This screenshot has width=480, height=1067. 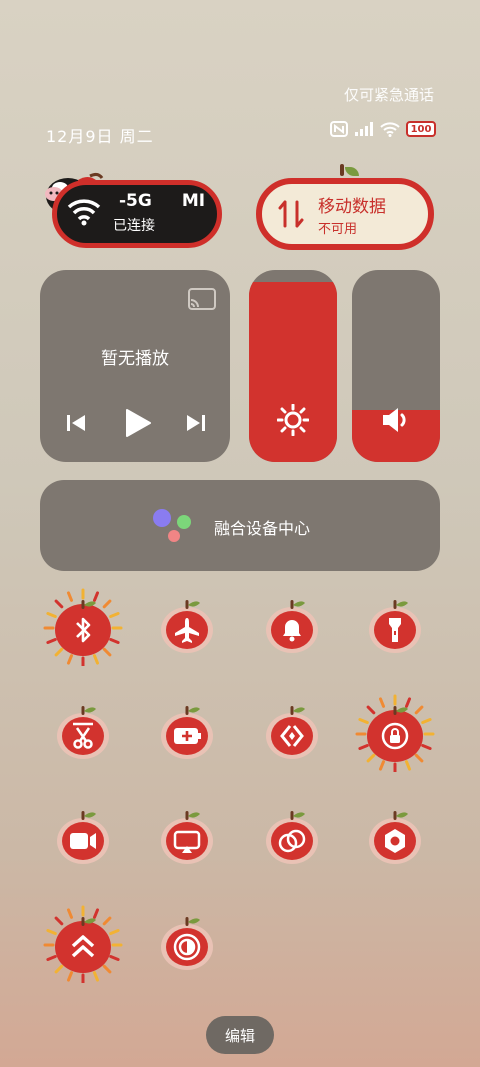 What do you see at coordinates (390, 129) in the screenshot?
I see `wifi-status-icon` at bounding box center [390, 129].